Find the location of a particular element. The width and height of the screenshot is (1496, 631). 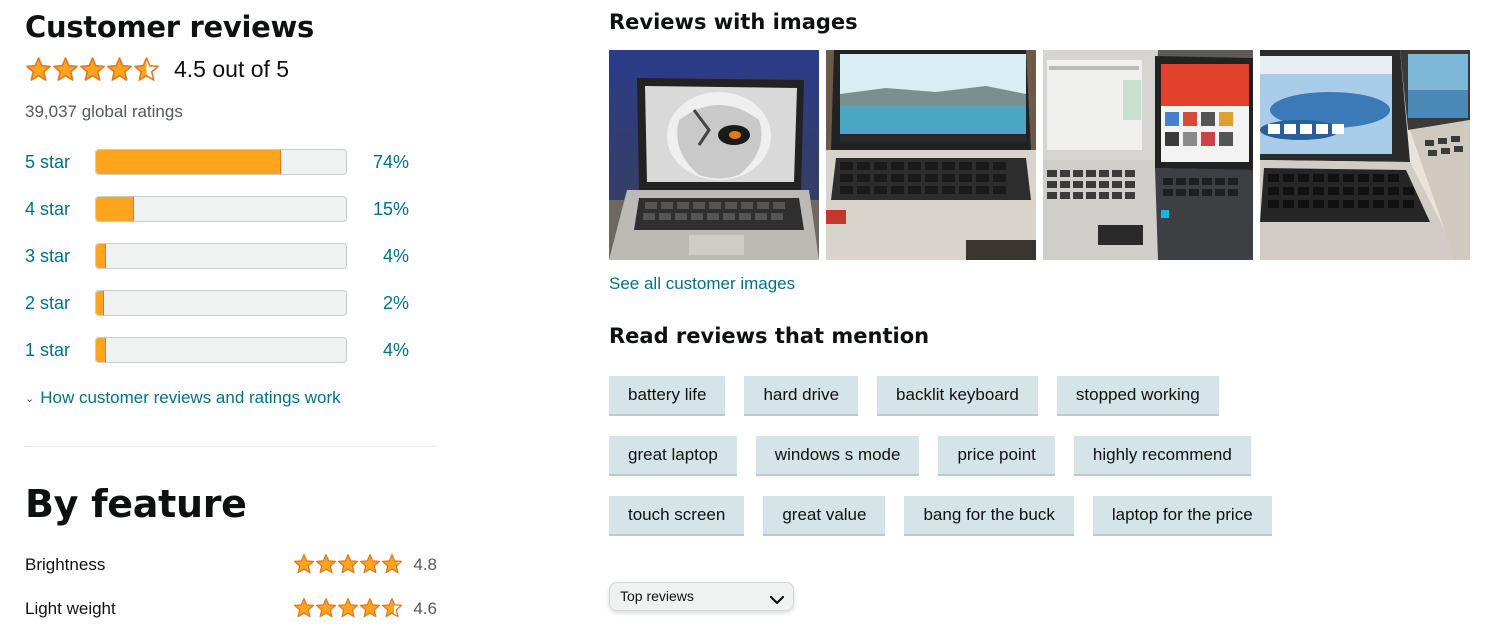

mention-chip: great laptop is located at coordinates (673, 456).